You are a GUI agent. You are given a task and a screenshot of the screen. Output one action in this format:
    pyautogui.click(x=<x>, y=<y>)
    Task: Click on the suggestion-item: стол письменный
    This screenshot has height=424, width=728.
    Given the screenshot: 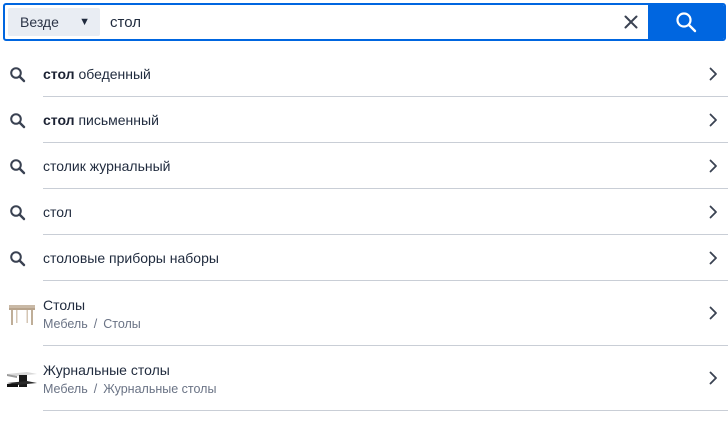 What is the action you would take?
    pyautogui.click(x=364, y=120)
    